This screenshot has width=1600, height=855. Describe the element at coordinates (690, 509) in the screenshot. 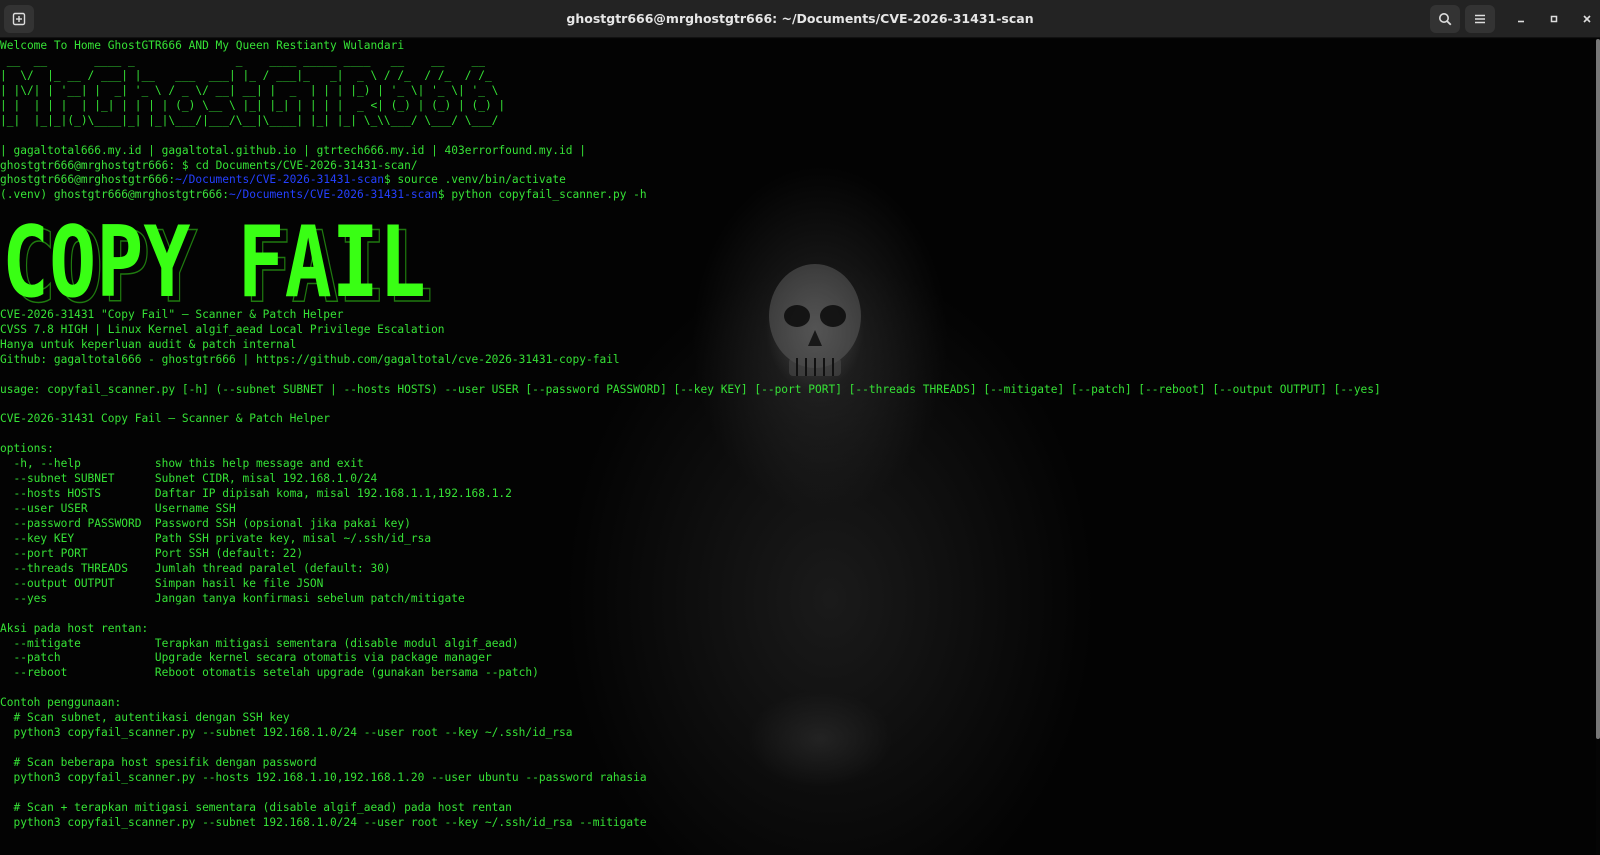

I see `terminal-line: --user USER Username SSH` at that location.